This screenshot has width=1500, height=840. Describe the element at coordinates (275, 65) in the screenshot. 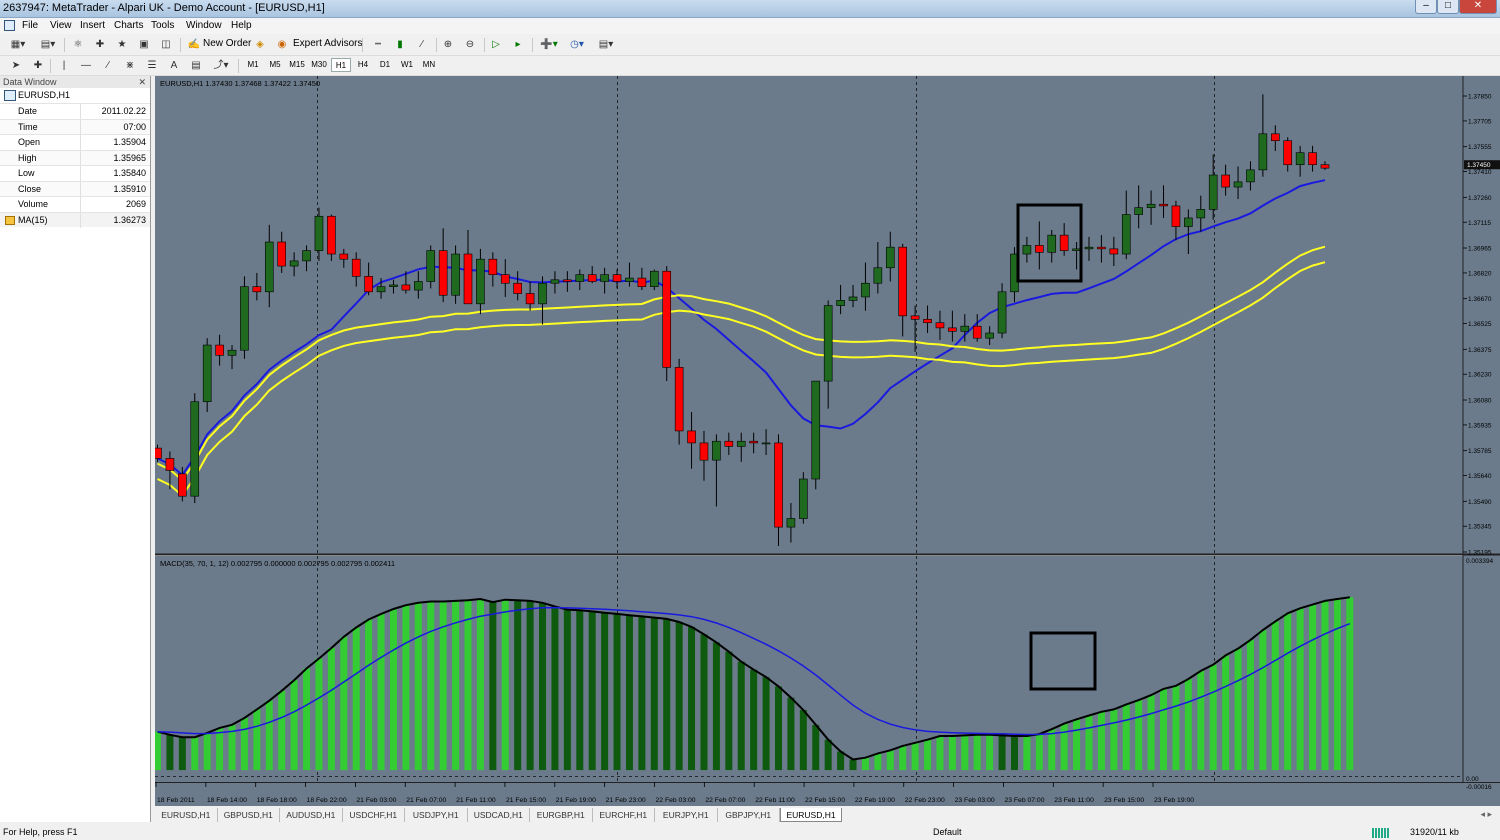

I see `timeframe-m5: M5` at that location.